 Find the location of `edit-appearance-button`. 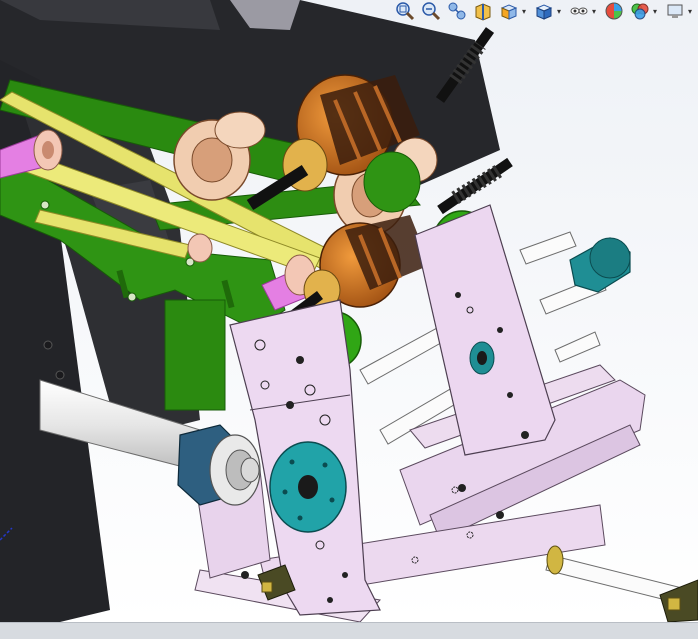

edit-appearance-button is located at coordinates (614, 11).